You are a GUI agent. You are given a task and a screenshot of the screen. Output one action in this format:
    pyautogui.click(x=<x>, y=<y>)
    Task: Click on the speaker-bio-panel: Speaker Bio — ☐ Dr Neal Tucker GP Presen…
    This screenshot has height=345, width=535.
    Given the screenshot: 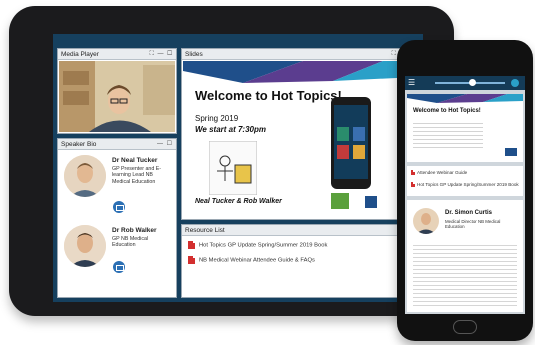 What is the action you would take?
    pyautogui.click(x=117, y=218)
    